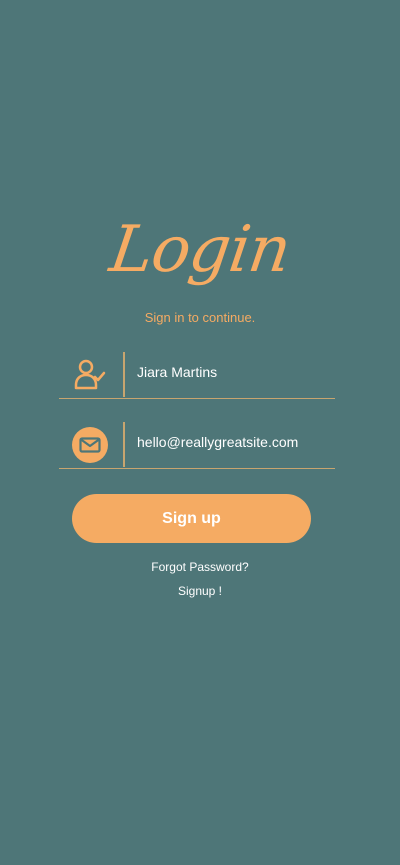 The height and width of the screenshot is (865, 400). I want to click on page-subtitle: Sign in to continue., so click(200, 317).